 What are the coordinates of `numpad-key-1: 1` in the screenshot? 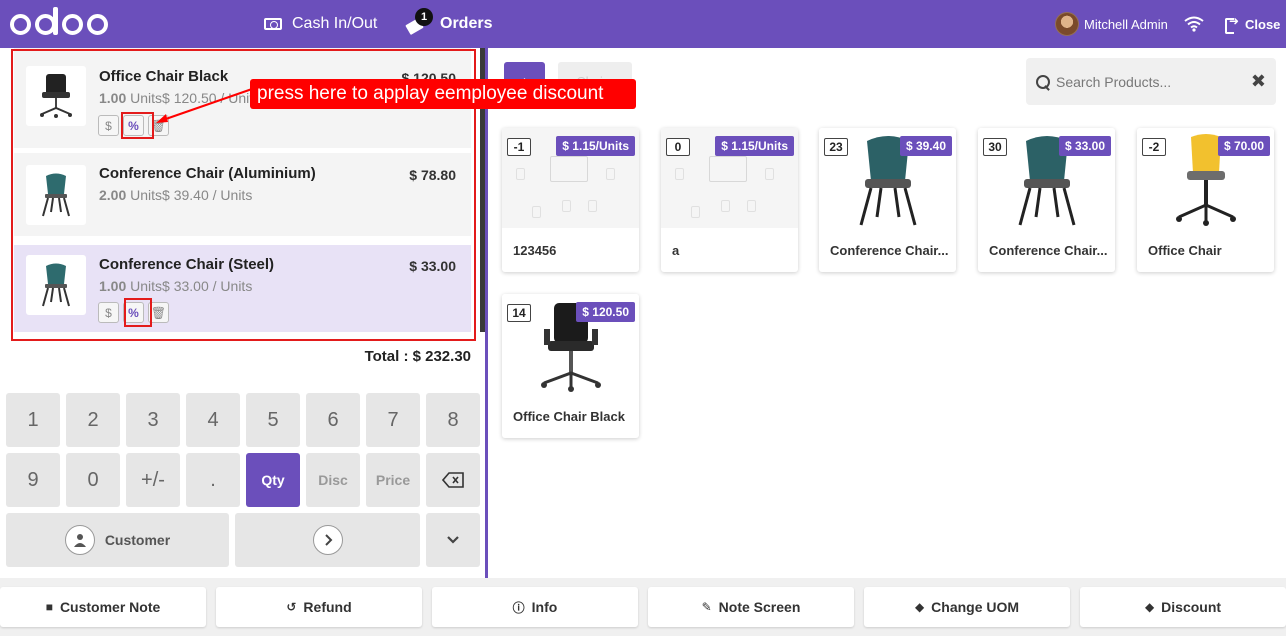 It's located at (33, 420).